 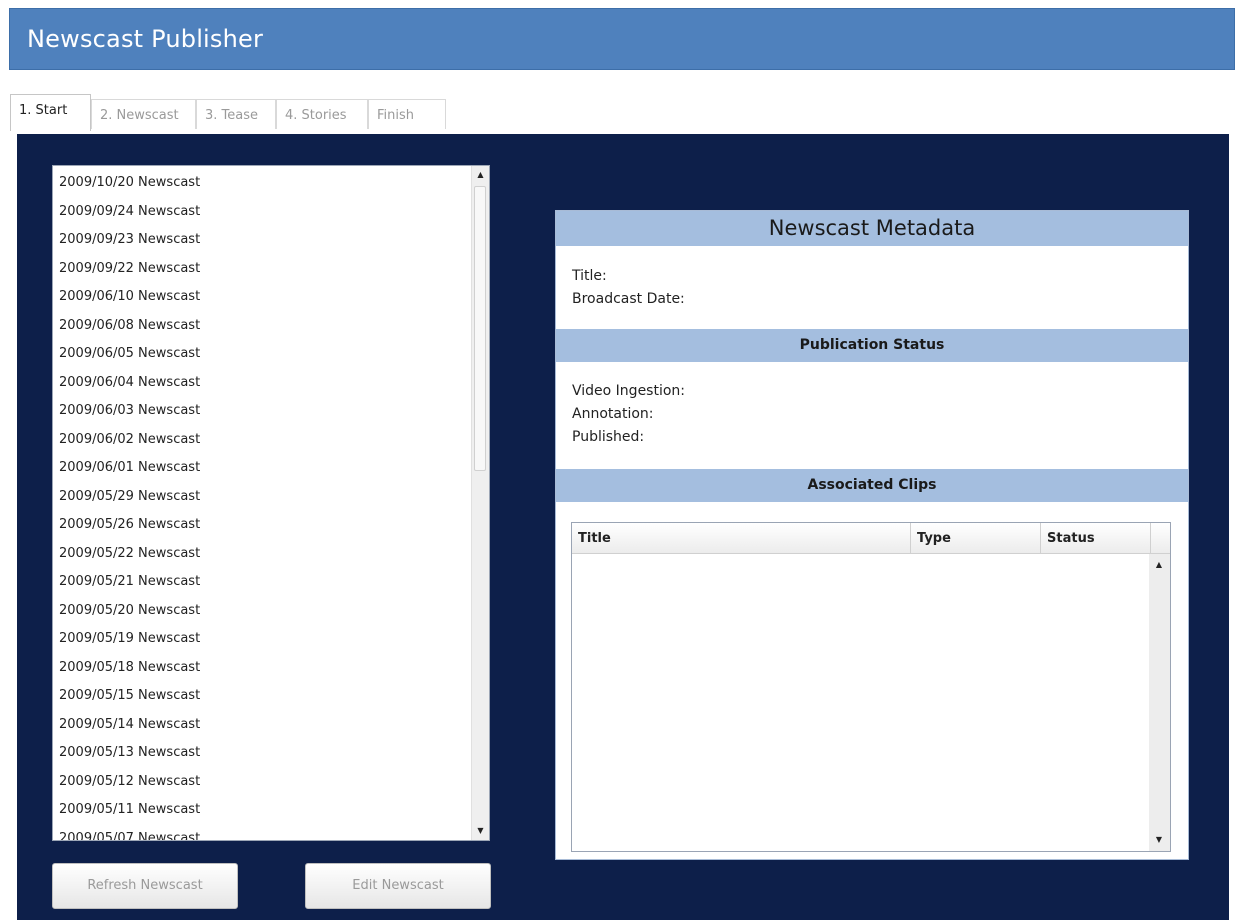 What do you see at coordinates (872, 415) in the screenshot?
I see `publication-status-fields: Video Ingestion: Annotation: Published:` at bounding box center [872, 415].